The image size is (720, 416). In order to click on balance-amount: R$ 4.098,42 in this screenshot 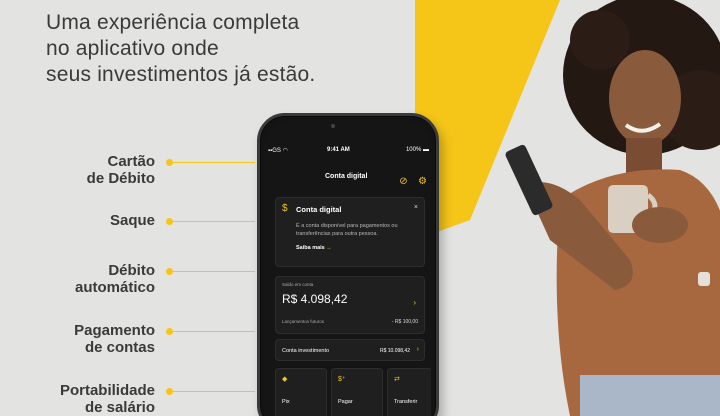, I will do `click(315, 299)`.